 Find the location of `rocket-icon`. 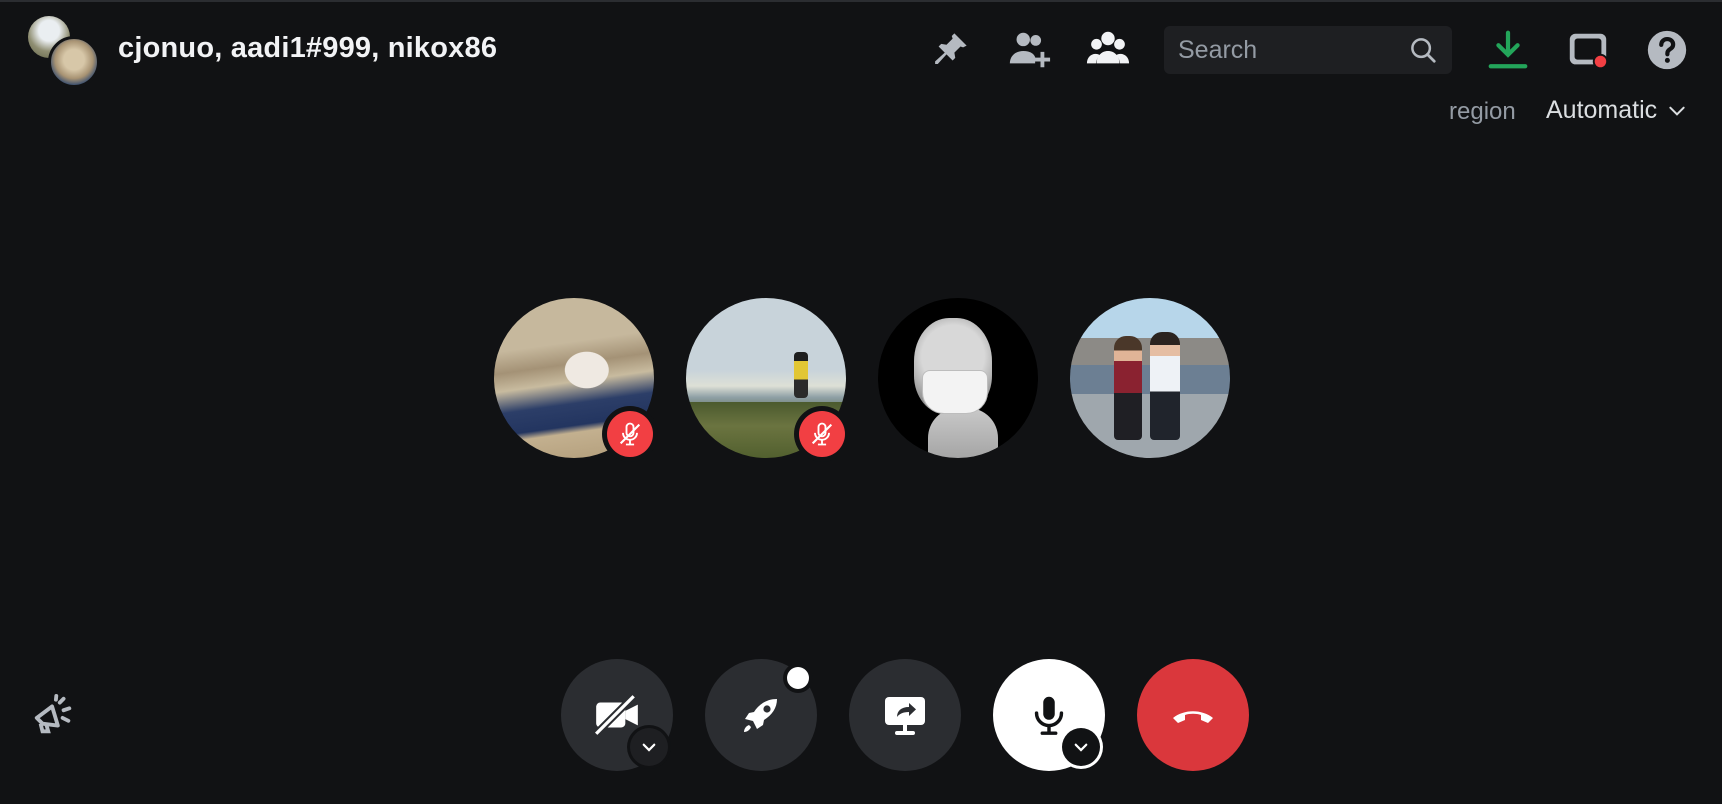

rocket-icon is located at coordinates (760, 715).